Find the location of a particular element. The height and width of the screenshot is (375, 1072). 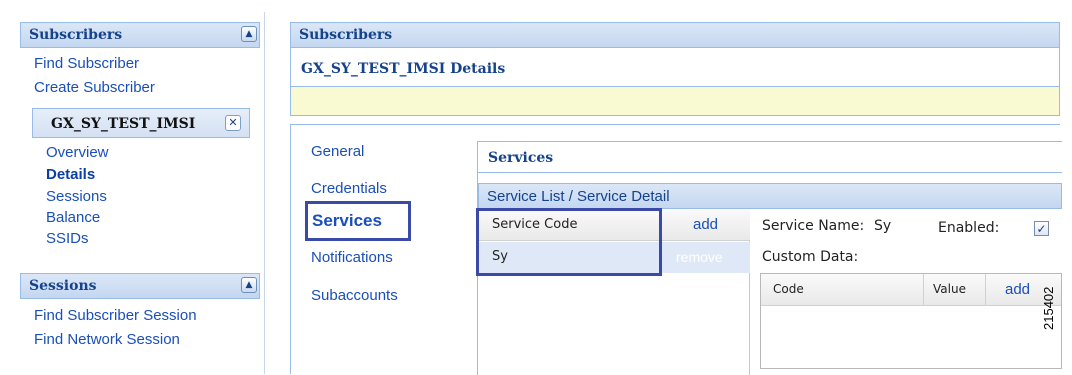

collapse-subscribers-icon: ▲ is located at coordinates (249, 34).